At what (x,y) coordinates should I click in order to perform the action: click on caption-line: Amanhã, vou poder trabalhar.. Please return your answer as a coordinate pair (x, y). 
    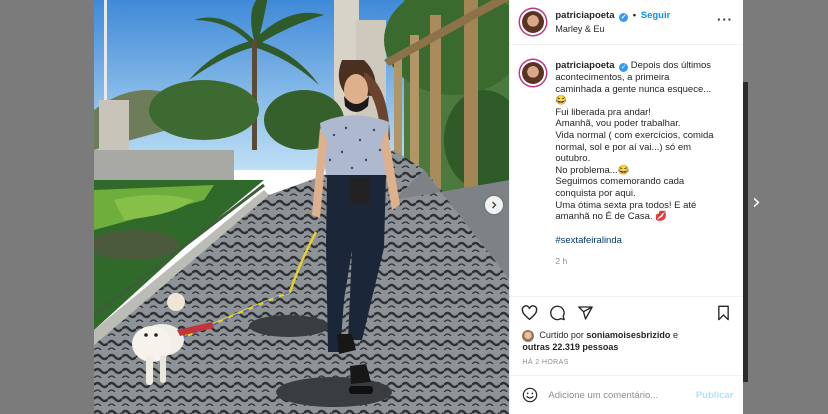
    Looking at the image, I should click on (618, 124).